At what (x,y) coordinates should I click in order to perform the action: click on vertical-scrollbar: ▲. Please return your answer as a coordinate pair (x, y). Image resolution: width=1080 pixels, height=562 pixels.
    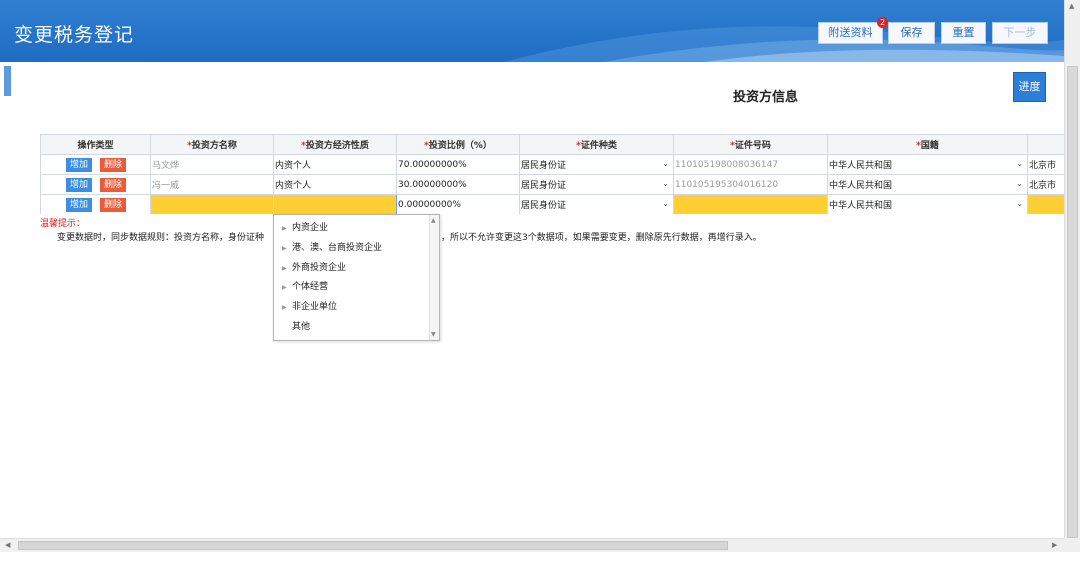
    Looking at the image, I should click on (1072, 269).